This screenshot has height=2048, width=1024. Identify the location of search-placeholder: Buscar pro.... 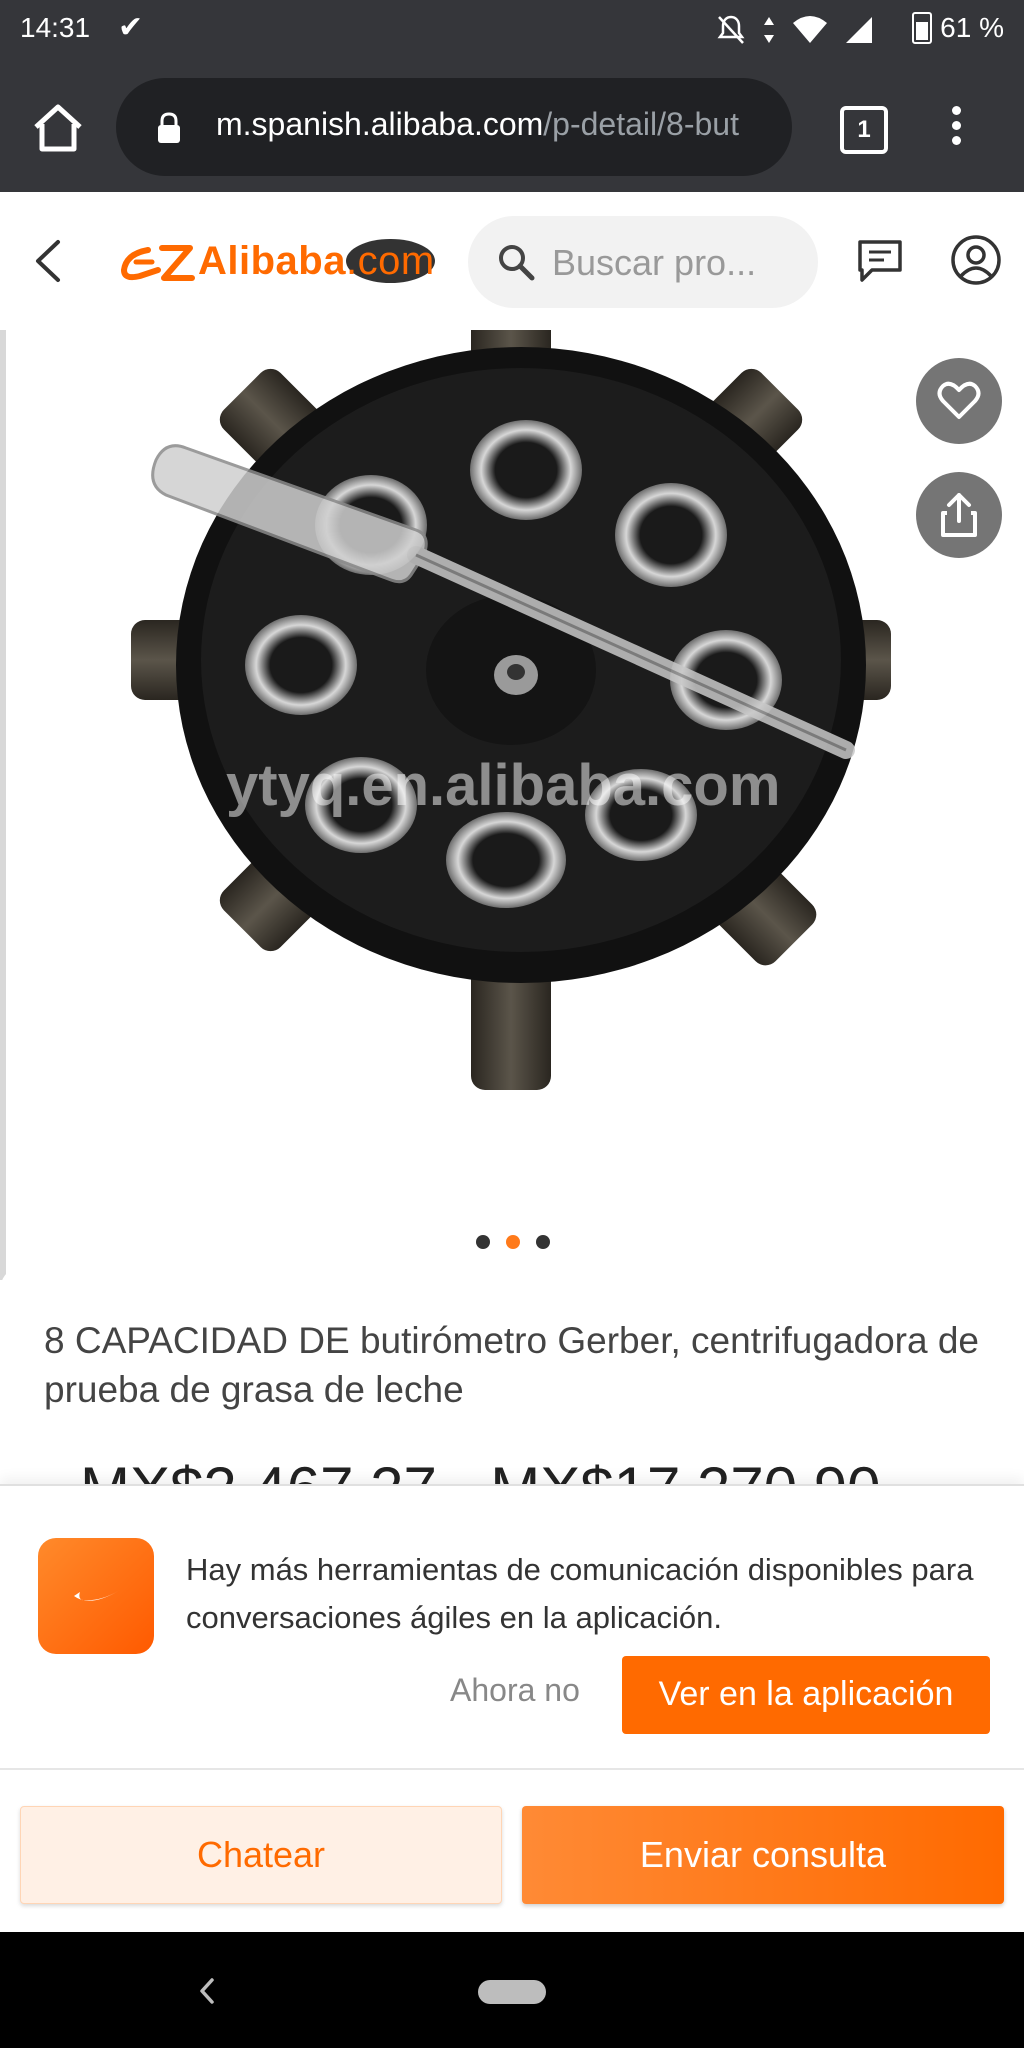
(654, 262).